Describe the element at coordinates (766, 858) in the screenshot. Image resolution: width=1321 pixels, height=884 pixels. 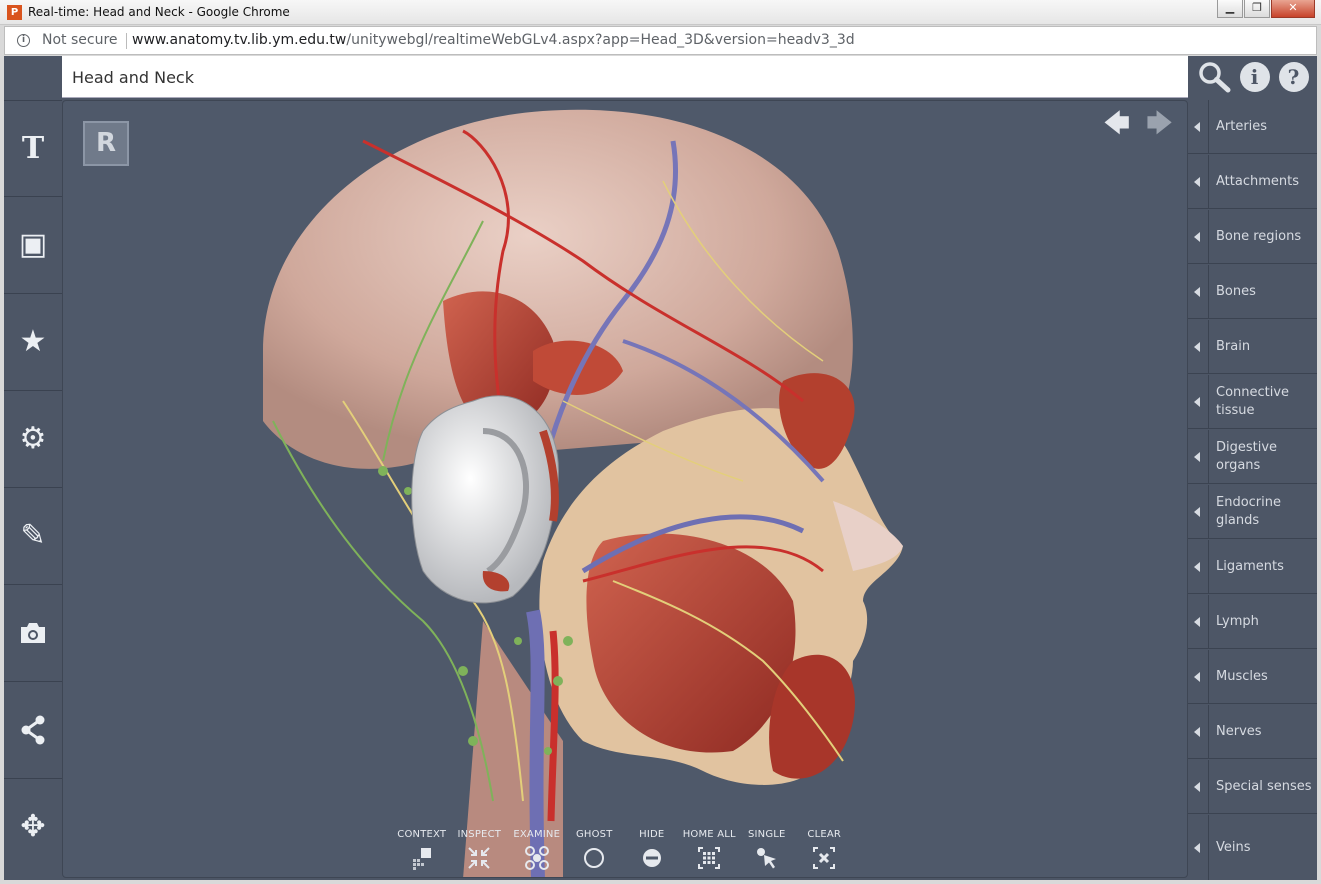
I see `pointer-icon` at that location.